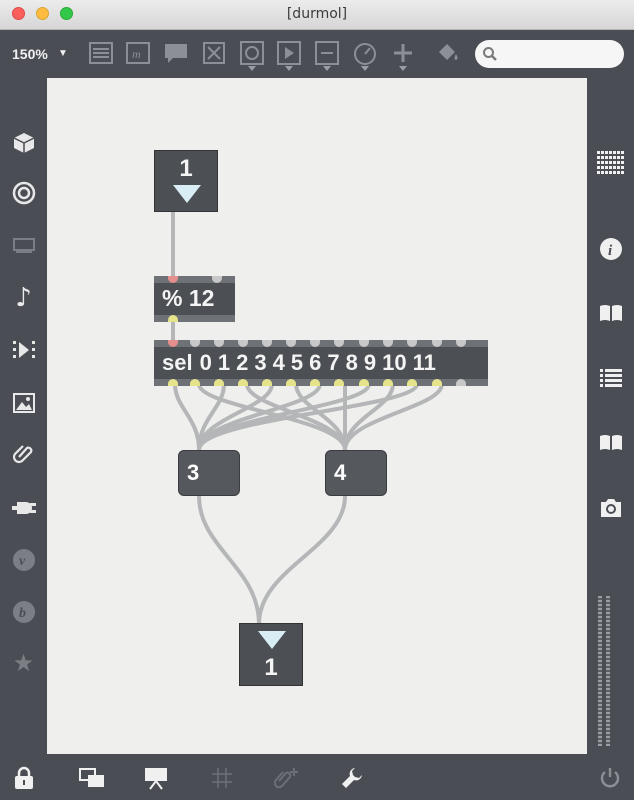  Describe the element at coordinates (333, 362) in the screenshot. I see `sel-value: 7` at that location.